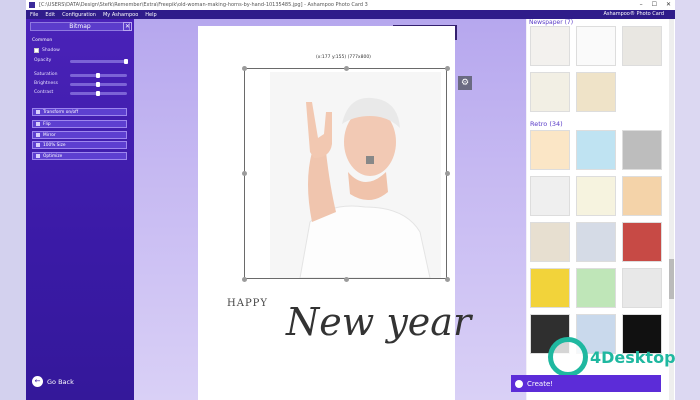 The height and width of the screenshot is (400, 700). I want to click on optimize-button: Optimize, so click(79, 156).